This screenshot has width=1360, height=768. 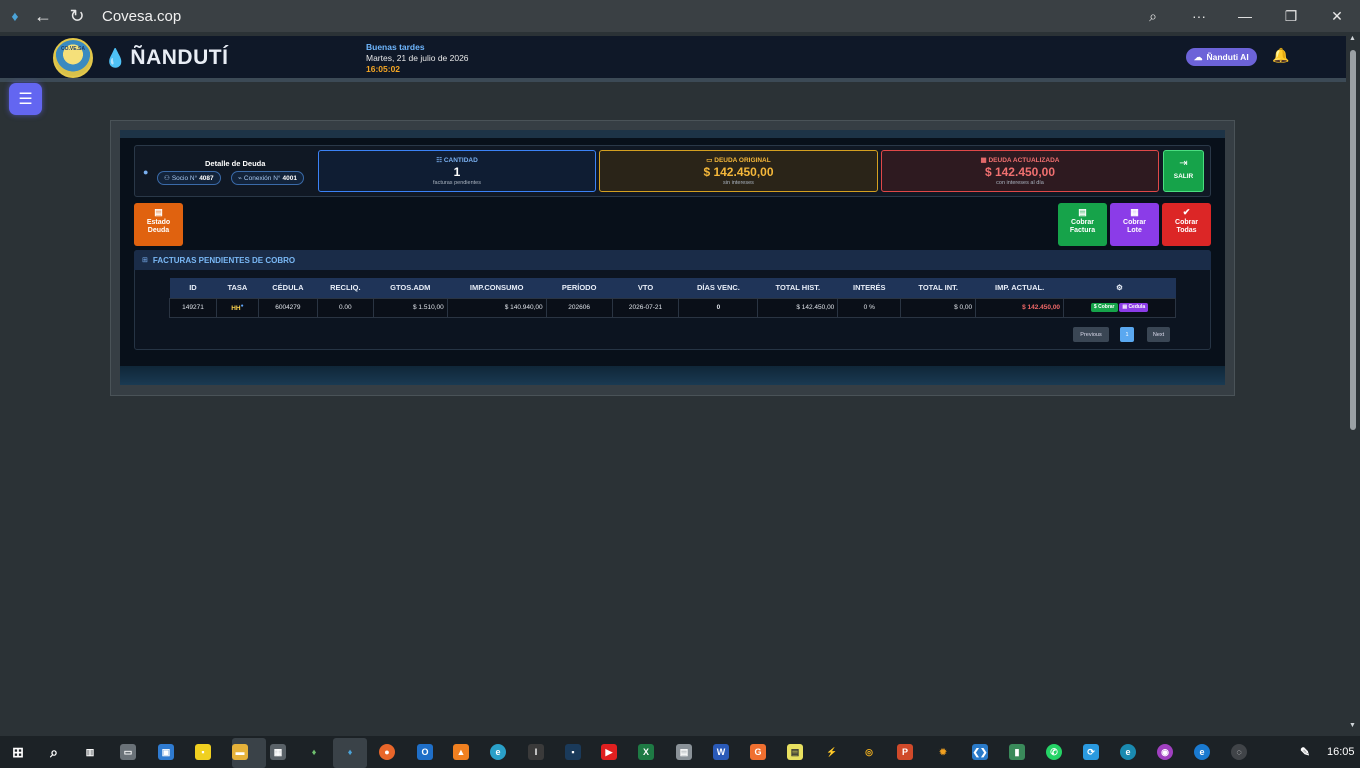 What do you see at coordinates (1127, 334) in the screenshot?
I see `pager-page-1: 1` at bounding box center [1127, 334].